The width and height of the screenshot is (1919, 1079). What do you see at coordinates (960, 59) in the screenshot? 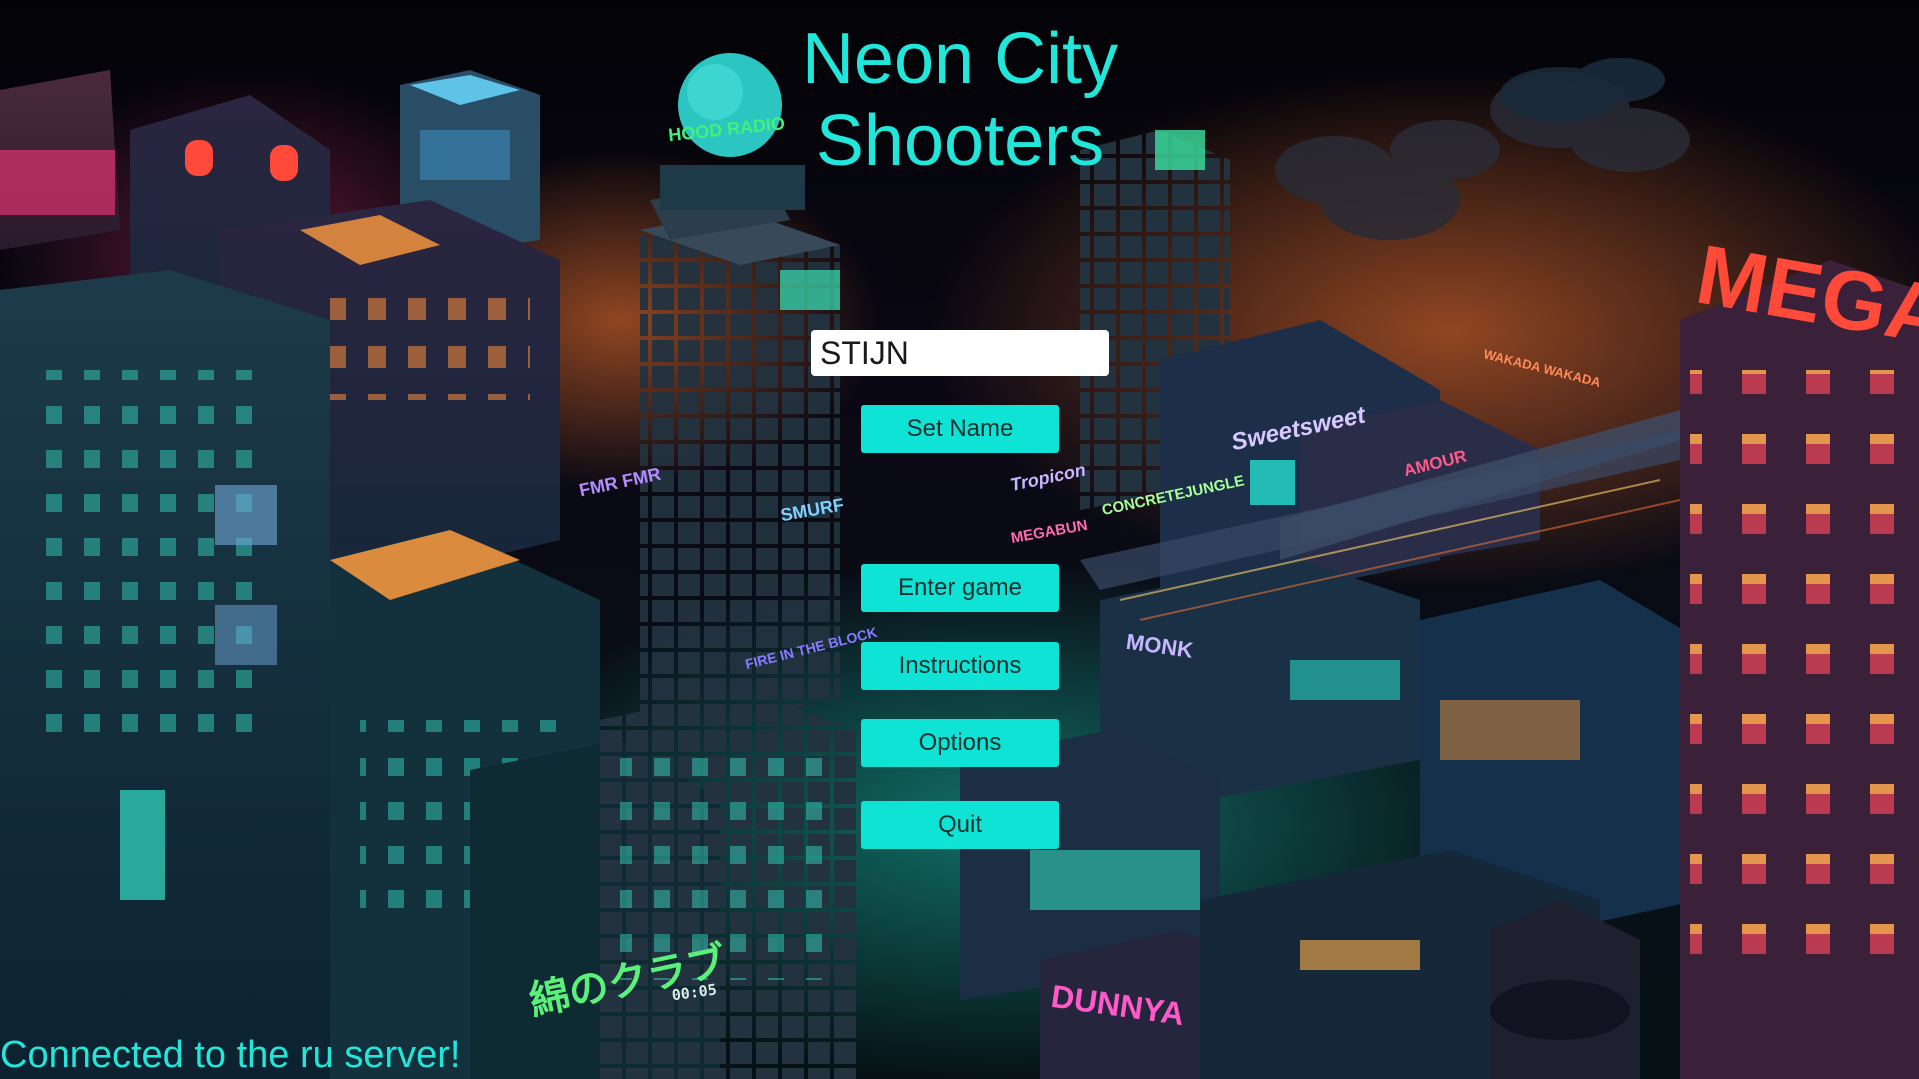
I see `game-title-line-1: Neon City` at bounding box center [960, 59].